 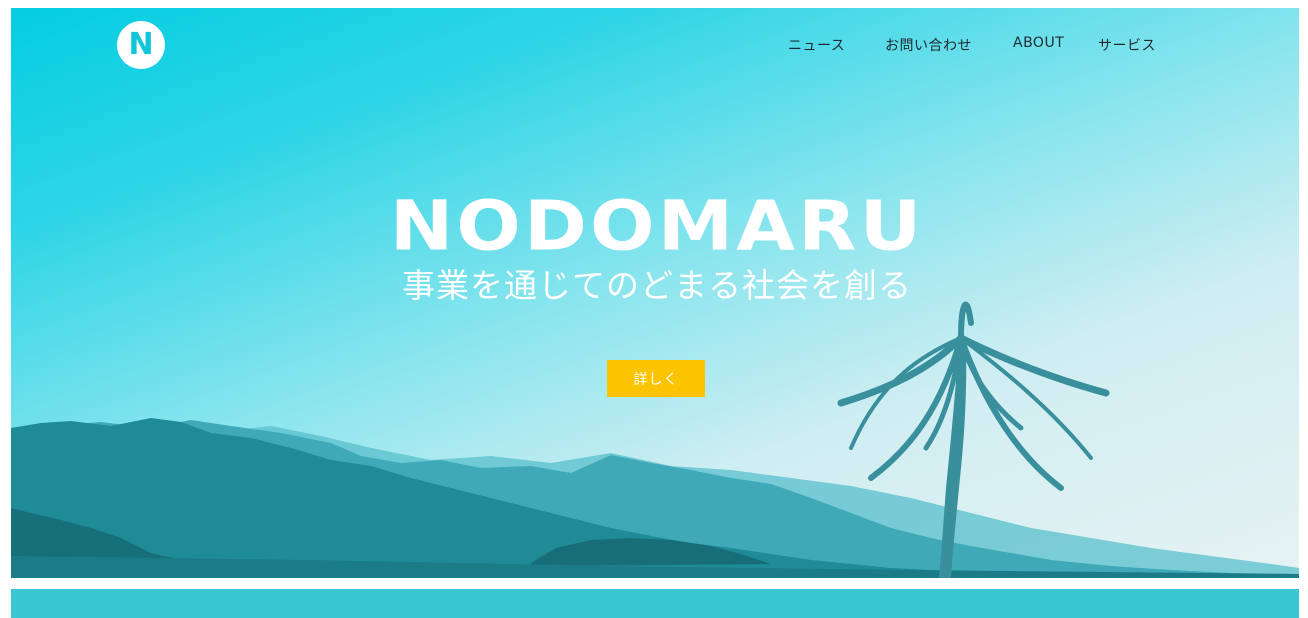 What do you see at coordinates (657, 285) in the screenshot?
I see `hero-tagline: 事業を通じてのどまる社会を創る` at bounding box center [657, 285].